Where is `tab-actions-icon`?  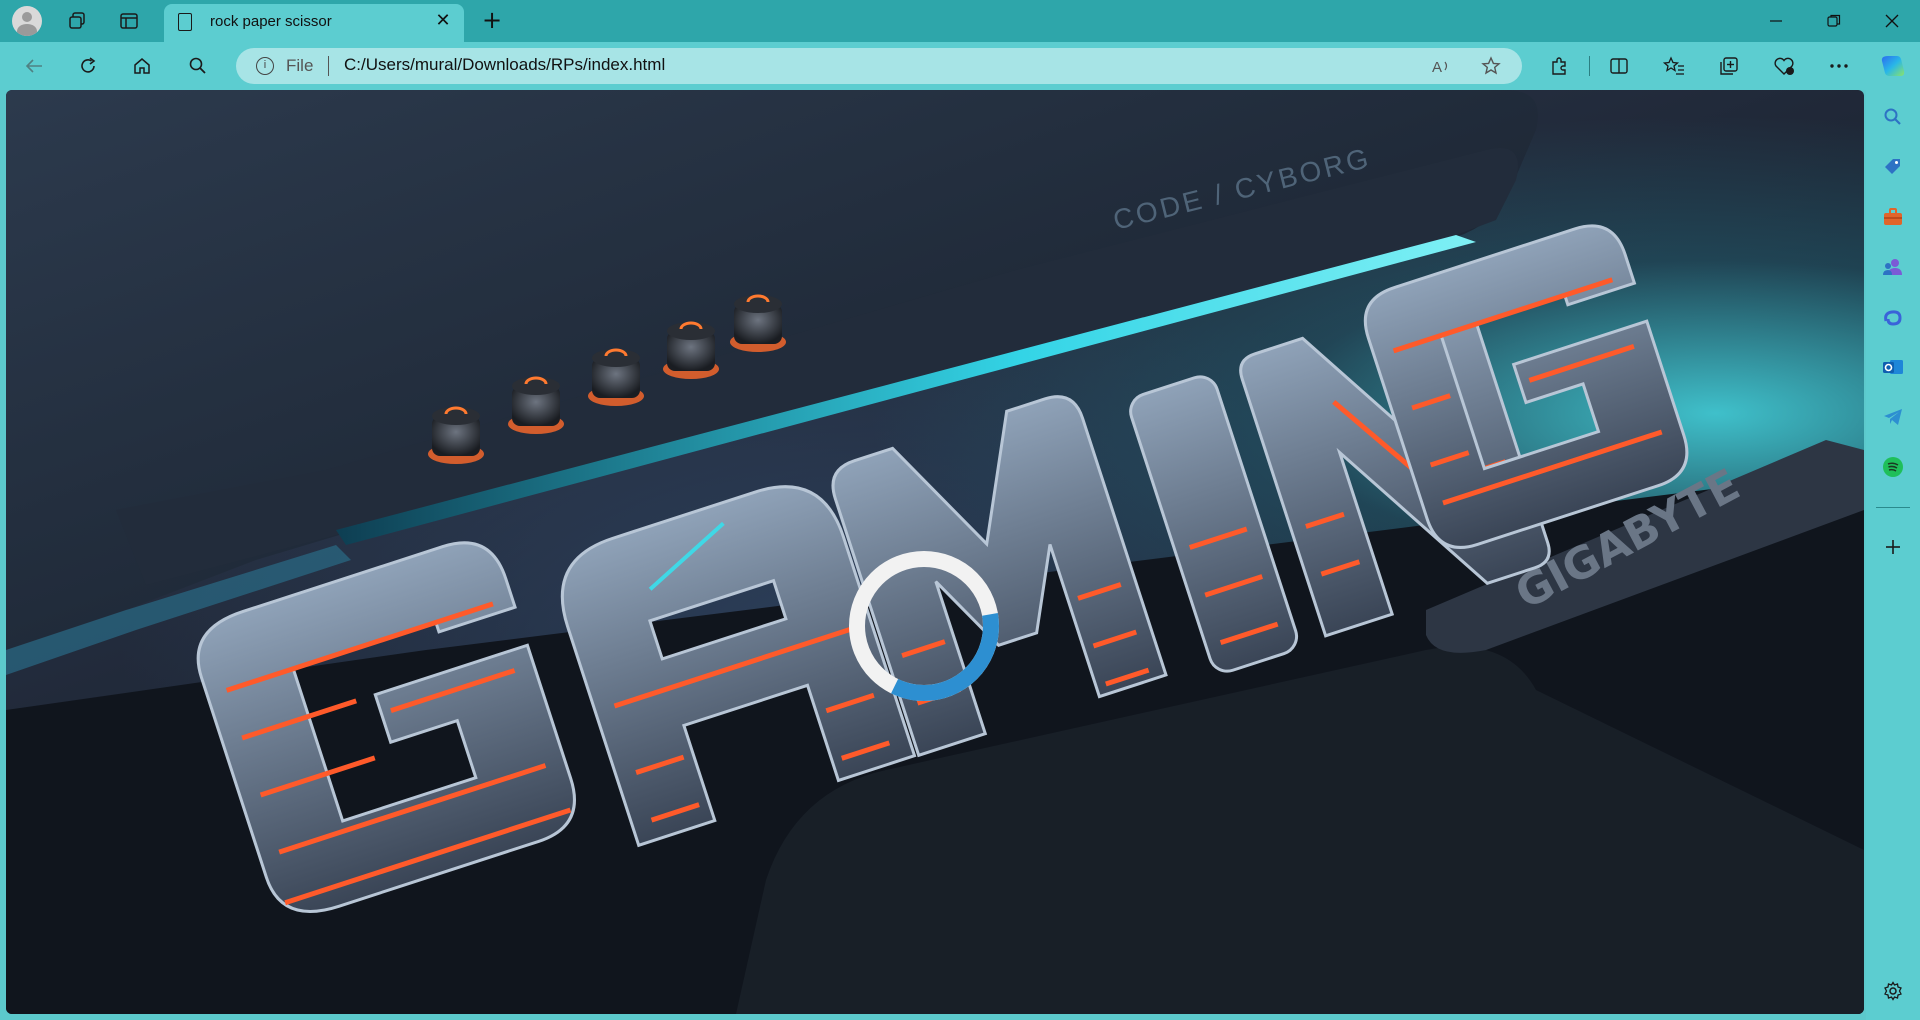 tab-actions-icon is located at coordinates (129, 21).